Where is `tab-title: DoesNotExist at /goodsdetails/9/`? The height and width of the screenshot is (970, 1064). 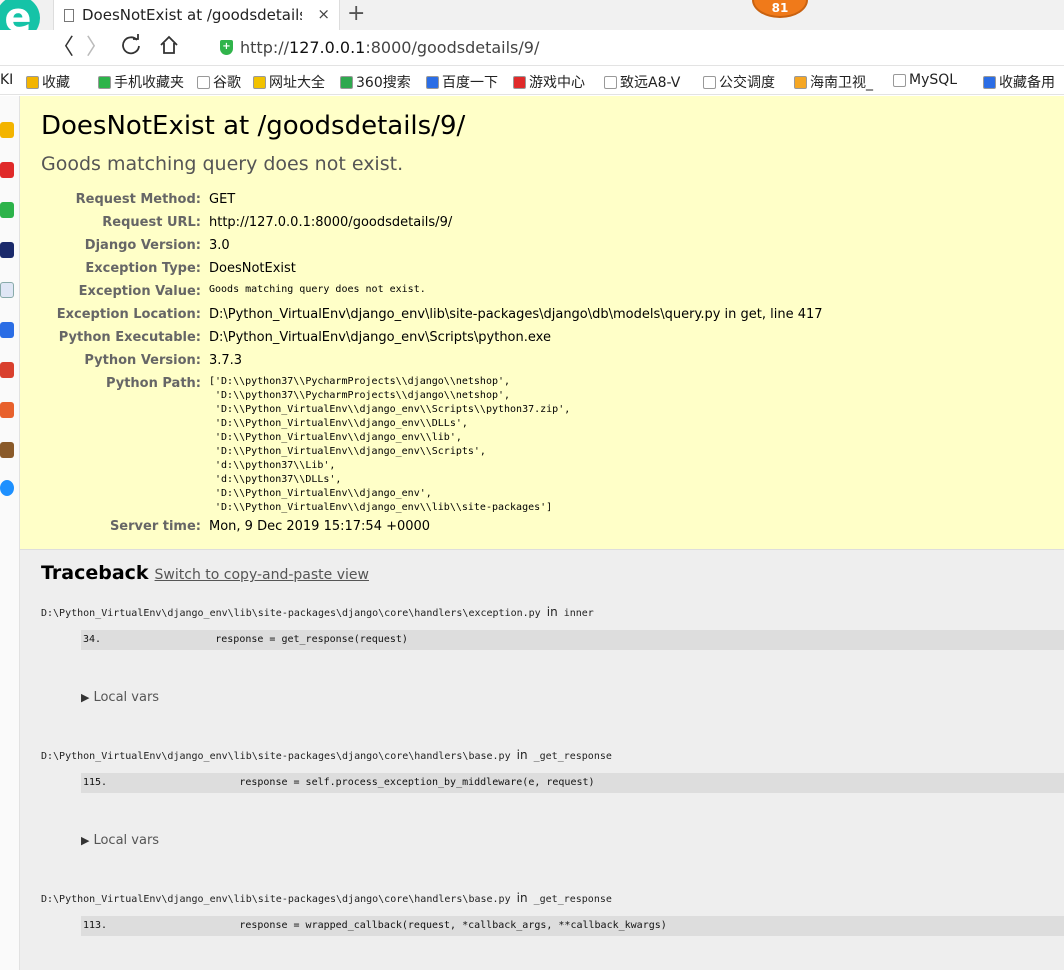 tab-title: DoesNotExist at /goodsdetails/9/ is located at coordinates (192, 15).